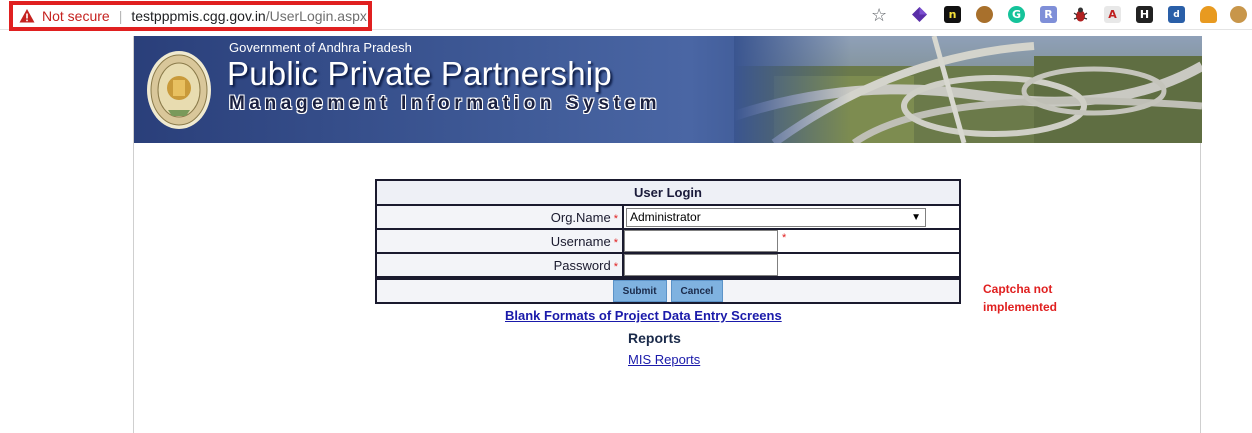  What do you see at coordinates (320, 47) in the screenshot?
I see `government-name: Government of Andhra Pradesh` at bounding box center [320, 47].